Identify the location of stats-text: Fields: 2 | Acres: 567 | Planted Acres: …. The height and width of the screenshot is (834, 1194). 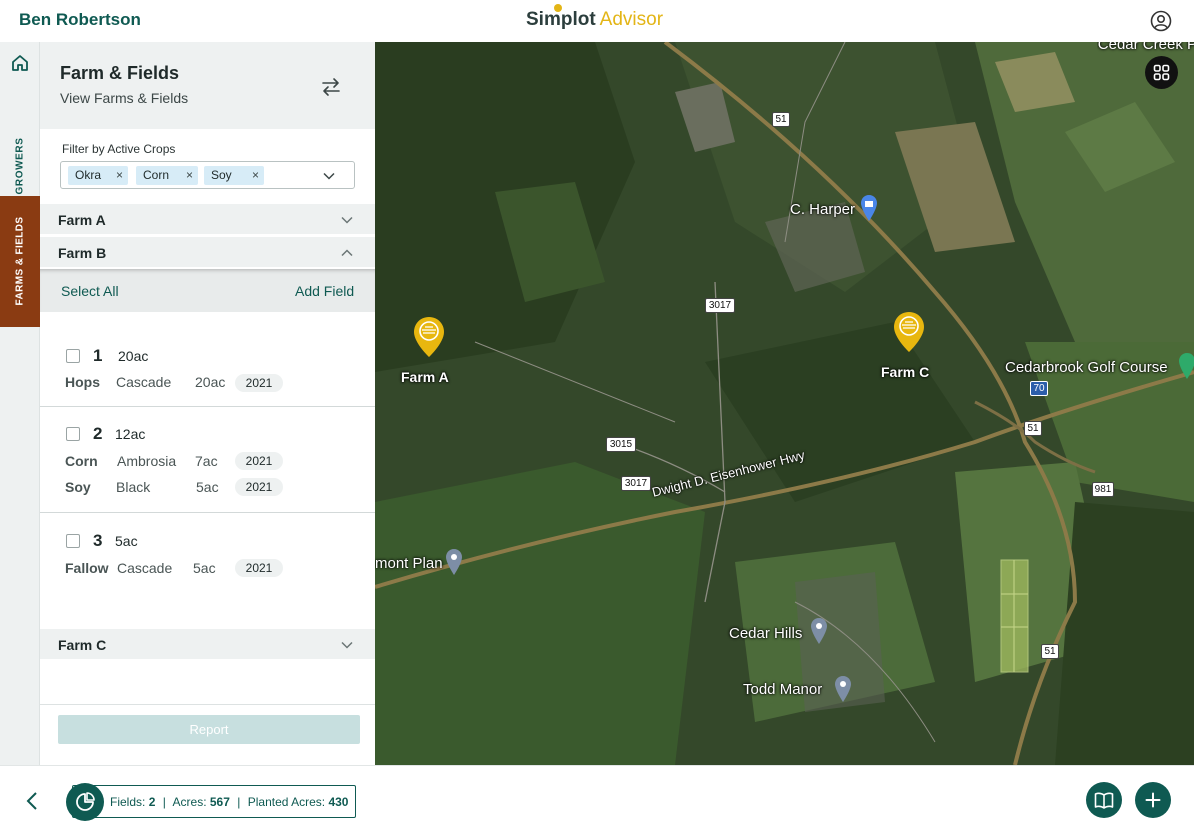
(229, 802).